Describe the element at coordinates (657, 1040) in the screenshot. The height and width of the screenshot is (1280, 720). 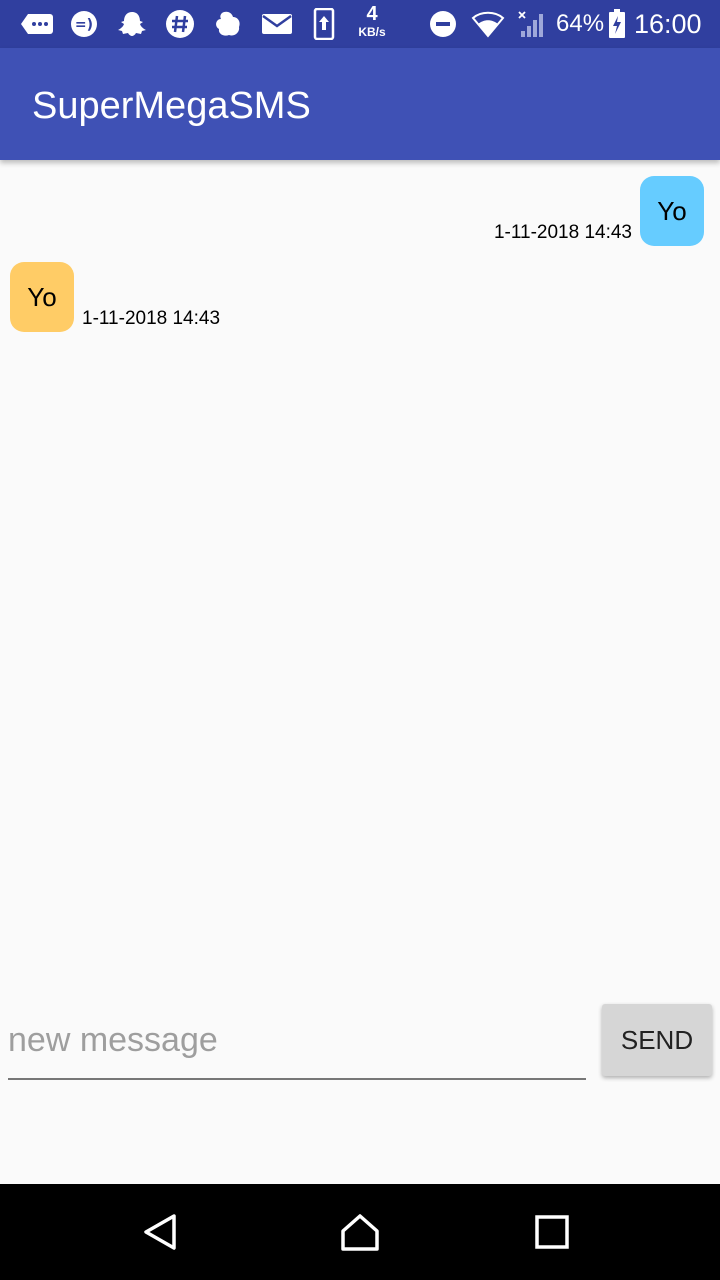
I see `send-button: SEND` at that location.